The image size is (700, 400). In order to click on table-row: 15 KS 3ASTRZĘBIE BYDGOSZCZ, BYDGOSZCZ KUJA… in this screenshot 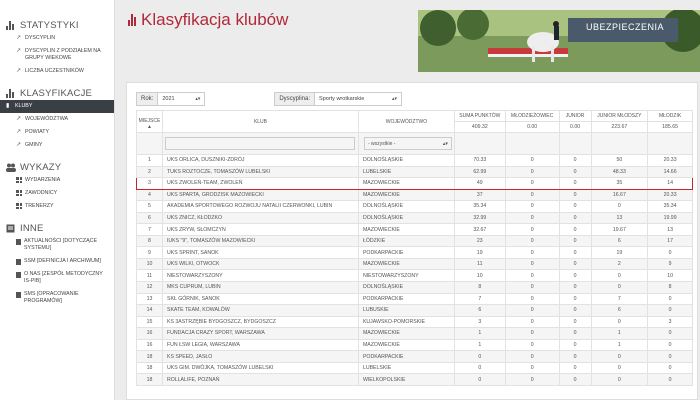, I will do `click(414, 322)`.